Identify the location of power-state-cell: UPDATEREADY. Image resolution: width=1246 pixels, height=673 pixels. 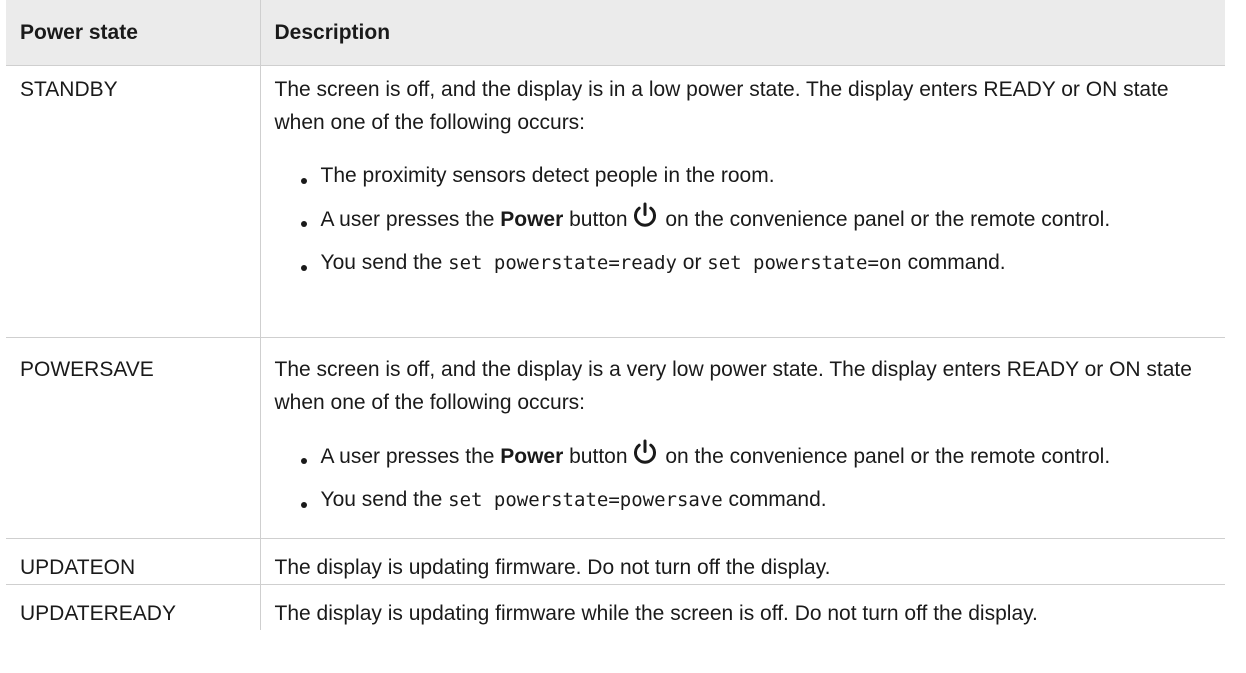
(133, 607).